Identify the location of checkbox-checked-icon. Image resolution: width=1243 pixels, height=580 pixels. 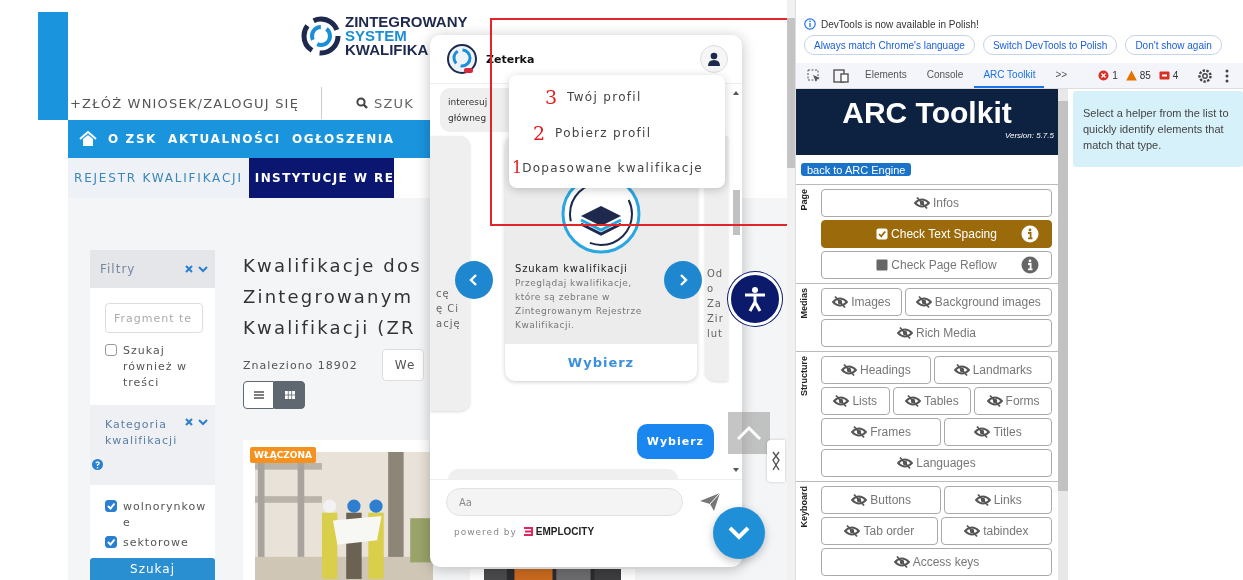
(882, 234).